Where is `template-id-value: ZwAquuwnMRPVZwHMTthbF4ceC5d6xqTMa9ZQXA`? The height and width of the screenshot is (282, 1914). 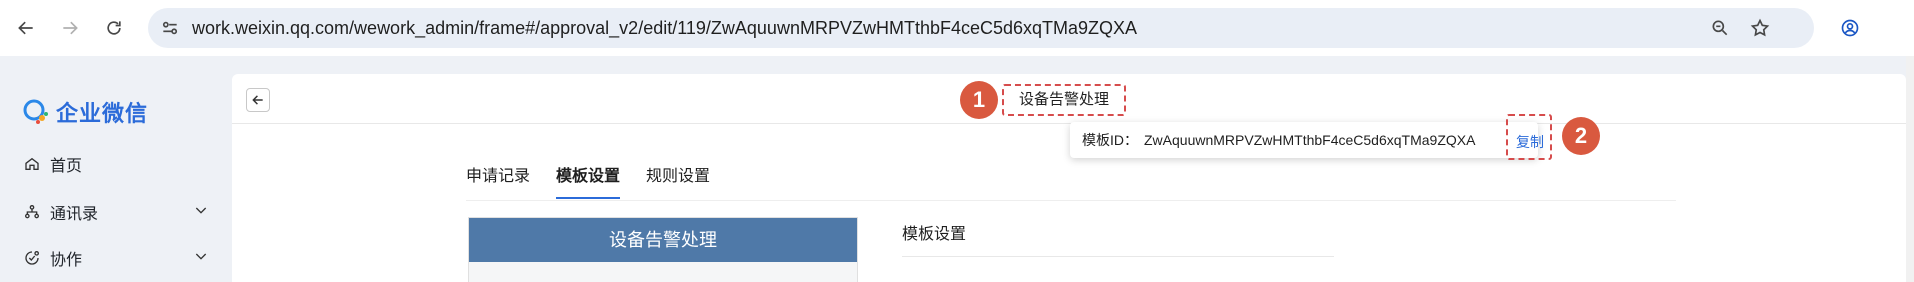 template-id-value: ZwAquuwnMRPVZwHMTthbF4ceC5d6xqTMa9ZQXA is located at coordinates (1310, 140).